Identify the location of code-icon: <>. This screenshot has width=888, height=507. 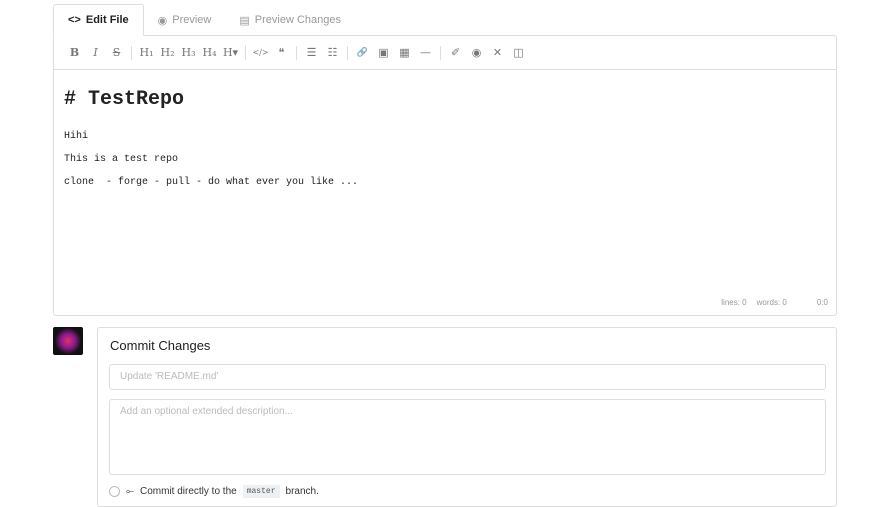
(74, 20).